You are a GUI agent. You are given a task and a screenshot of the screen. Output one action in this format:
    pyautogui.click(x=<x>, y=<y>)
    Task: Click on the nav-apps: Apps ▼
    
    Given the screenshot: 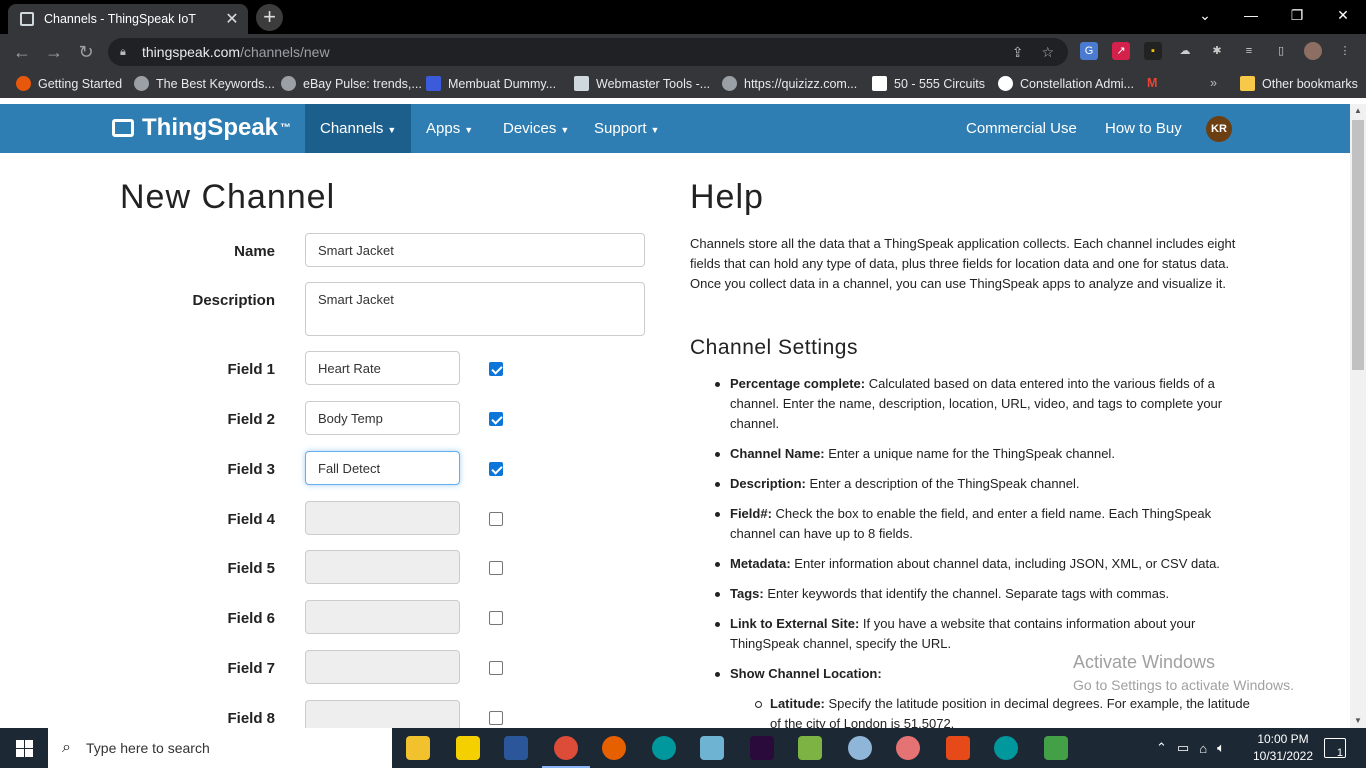 What is the action you would take?
    pyautogui.click(x=449, y=128)
    